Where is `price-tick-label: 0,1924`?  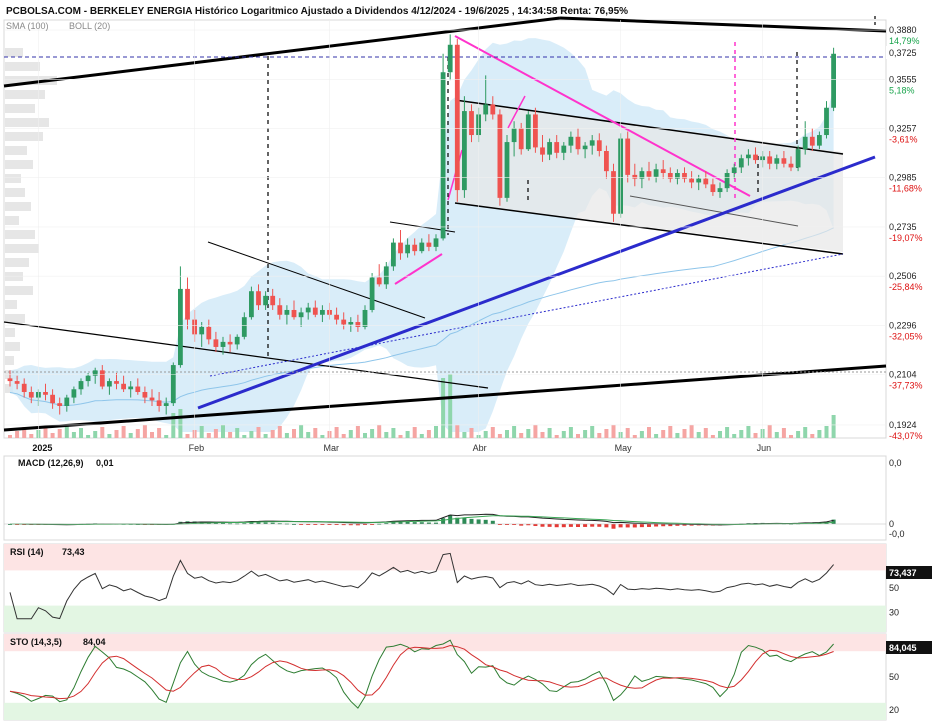 price-tick-label: 0,1924 is located at coordinates (903, 425).